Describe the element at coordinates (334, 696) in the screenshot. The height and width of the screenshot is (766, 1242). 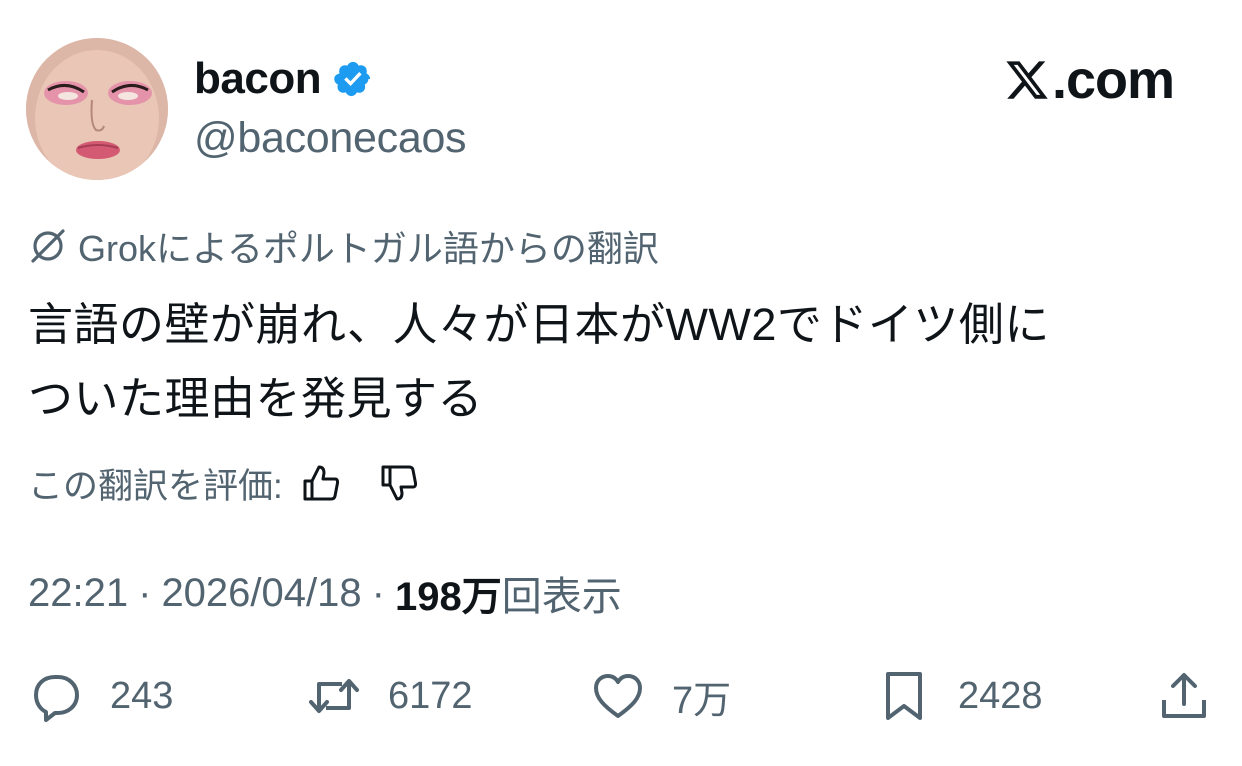
I see `repost-icon` at that location.